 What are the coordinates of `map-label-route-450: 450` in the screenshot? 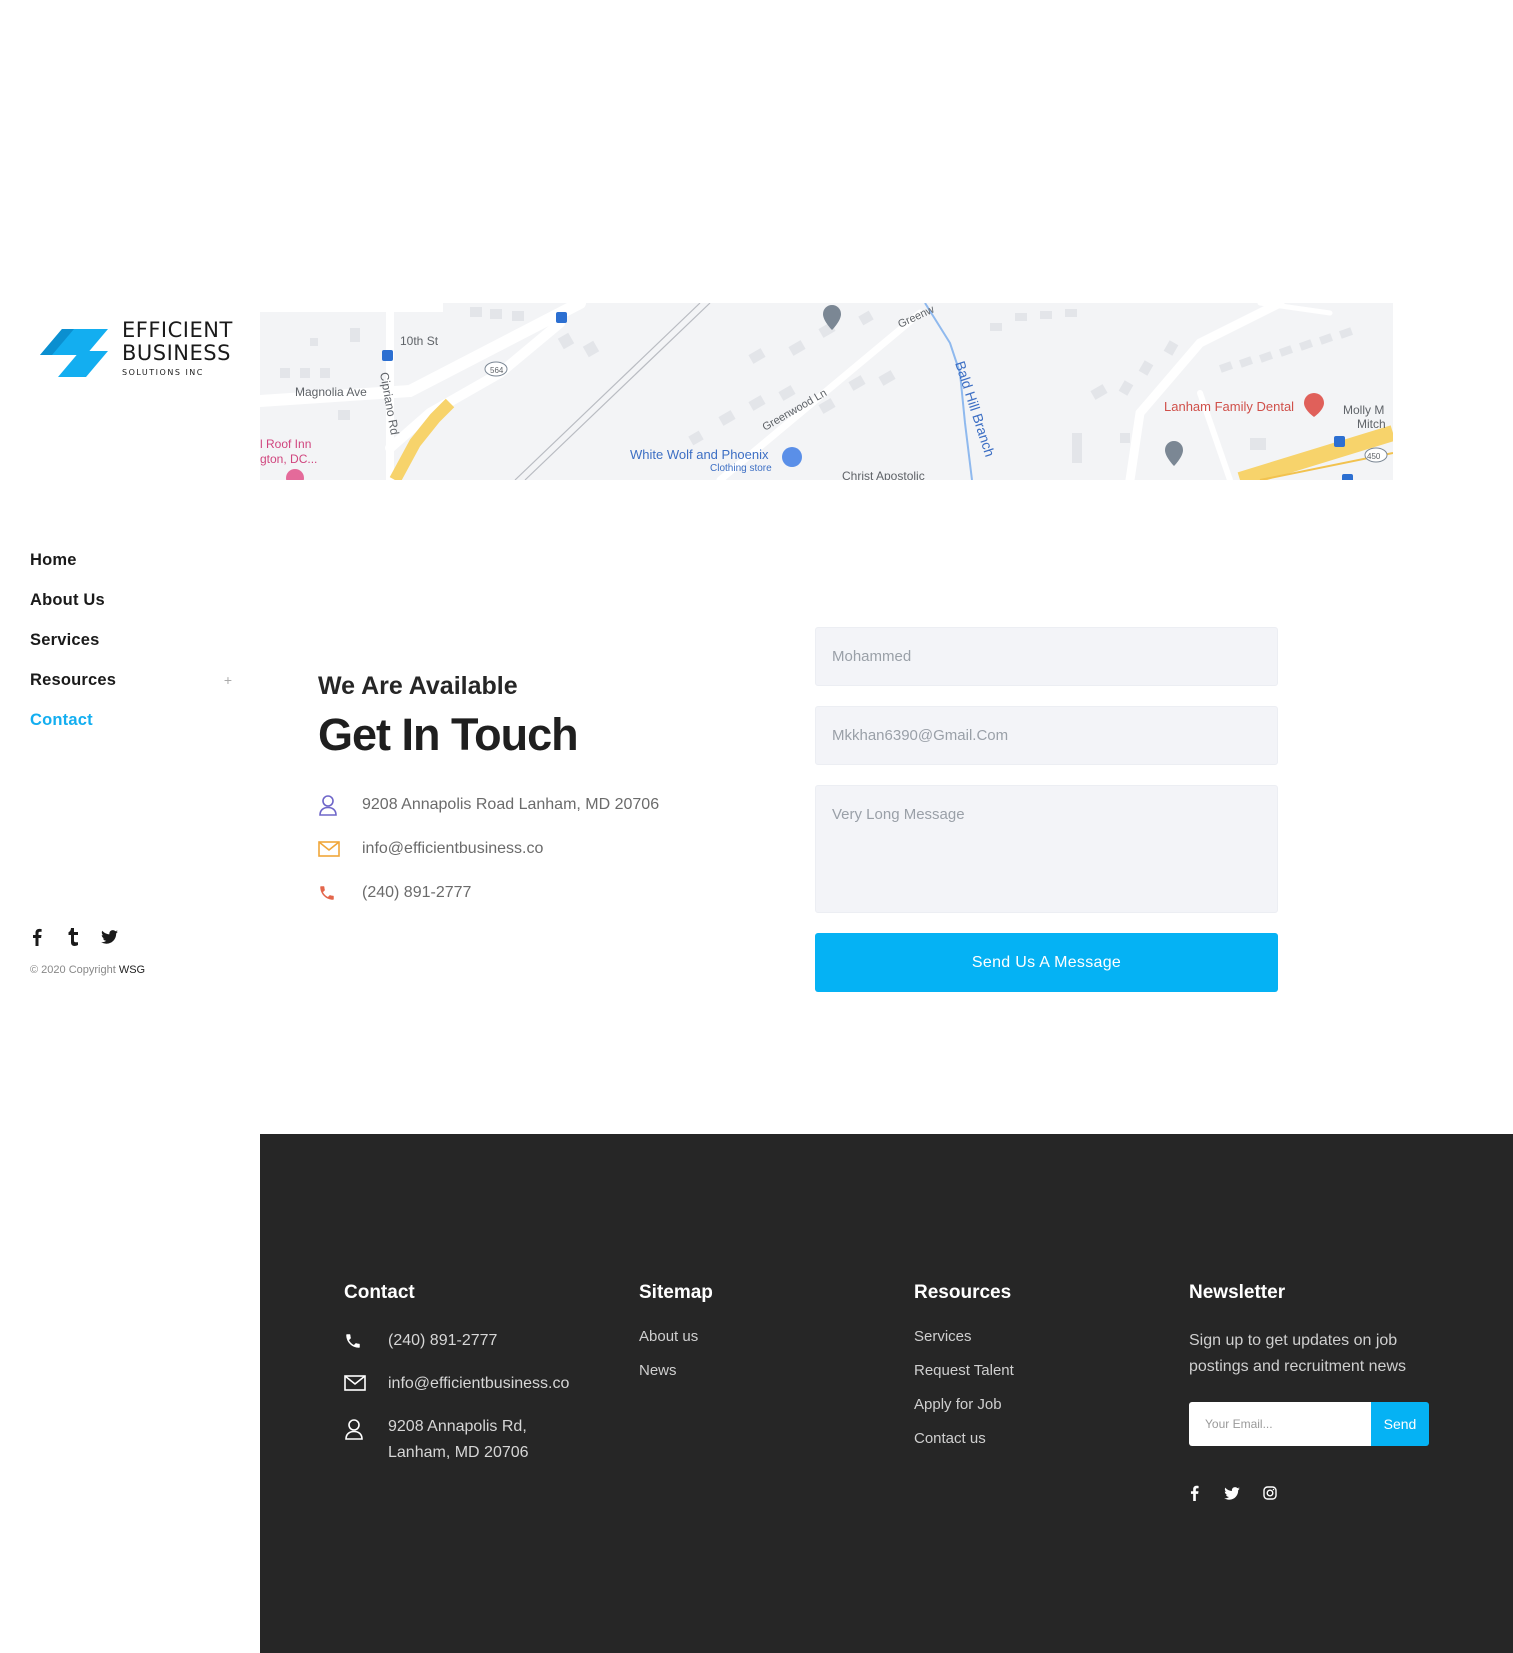 It's located at (1374, 456).